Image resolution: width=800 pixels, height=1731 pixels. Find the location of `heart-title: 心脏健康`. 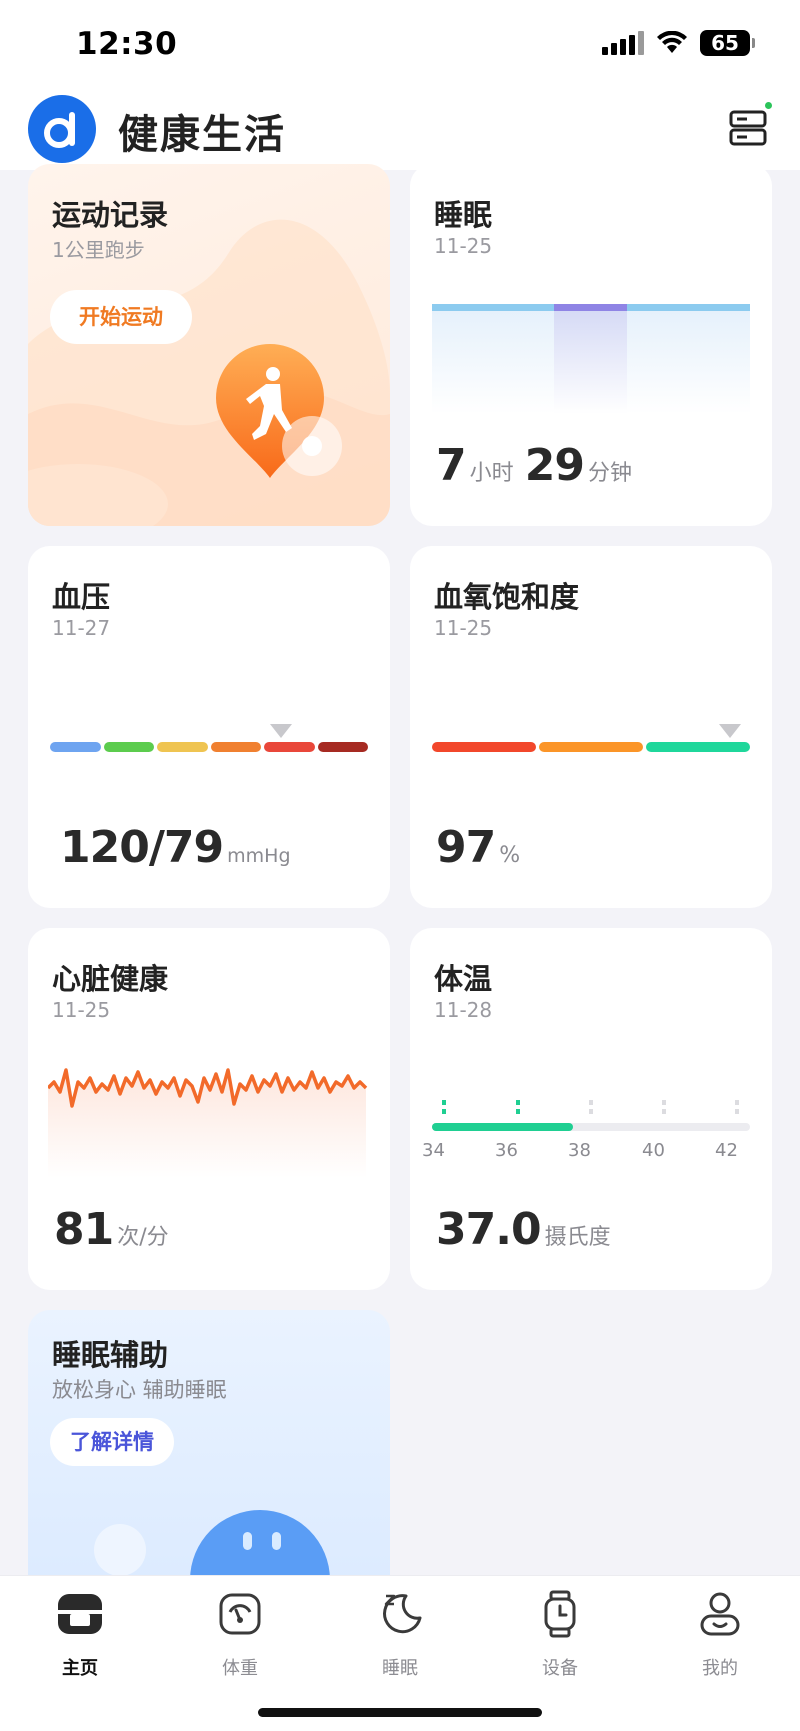

heart-title: 心脏健康 is located at coordinates (110, 979).